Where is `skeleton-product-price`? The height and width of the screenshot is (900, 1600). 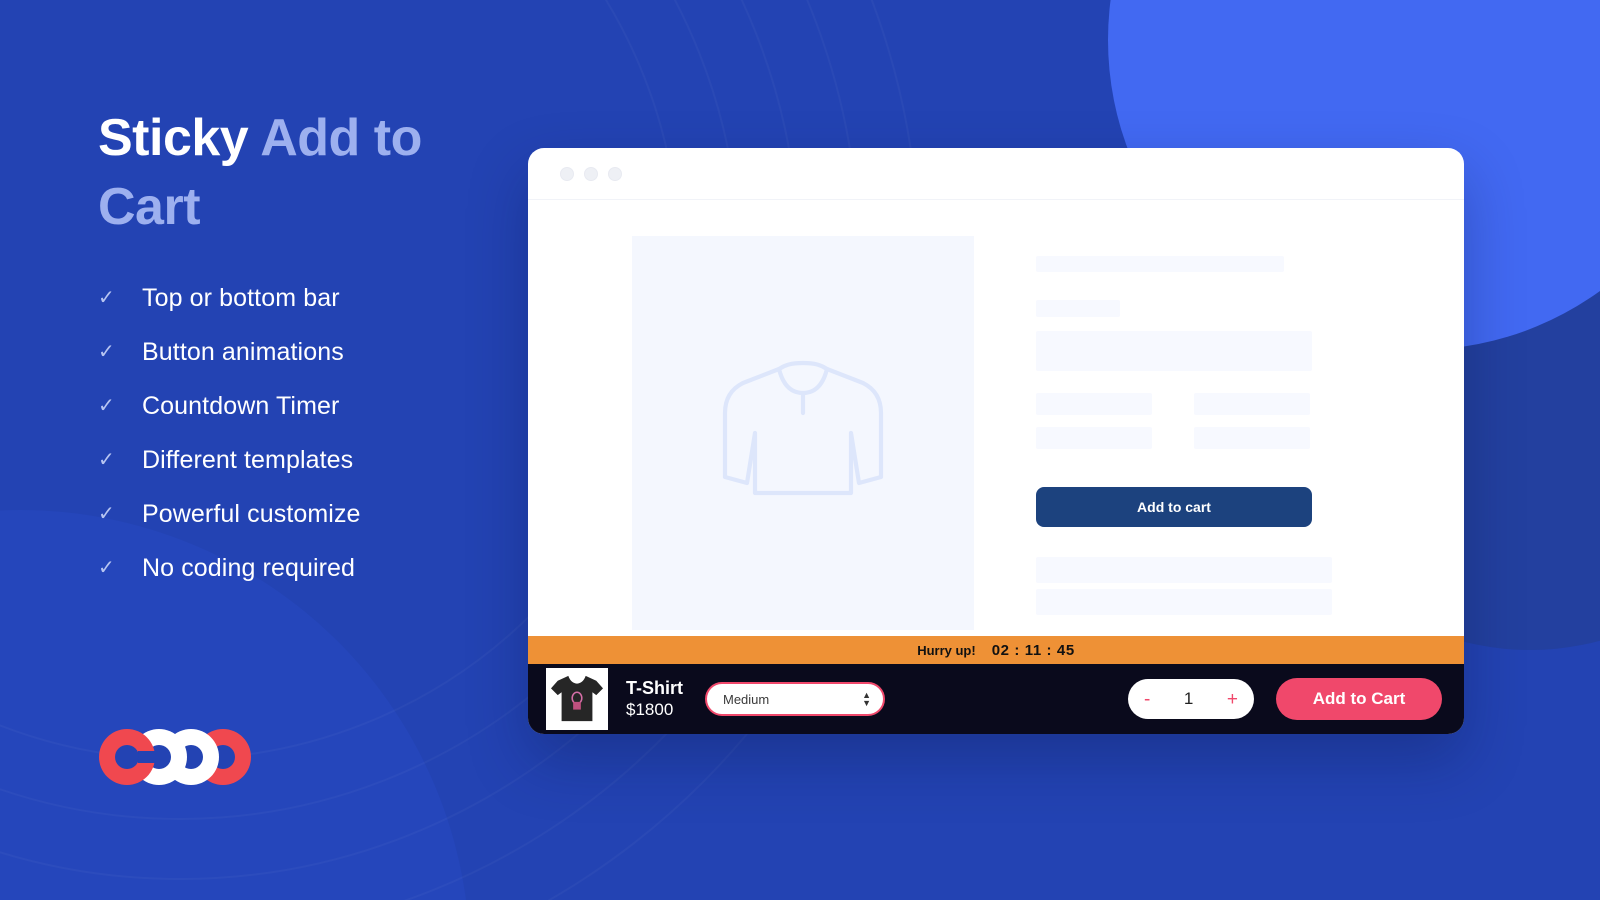 skeleton-product-price is located at coordinates (1078, 308).